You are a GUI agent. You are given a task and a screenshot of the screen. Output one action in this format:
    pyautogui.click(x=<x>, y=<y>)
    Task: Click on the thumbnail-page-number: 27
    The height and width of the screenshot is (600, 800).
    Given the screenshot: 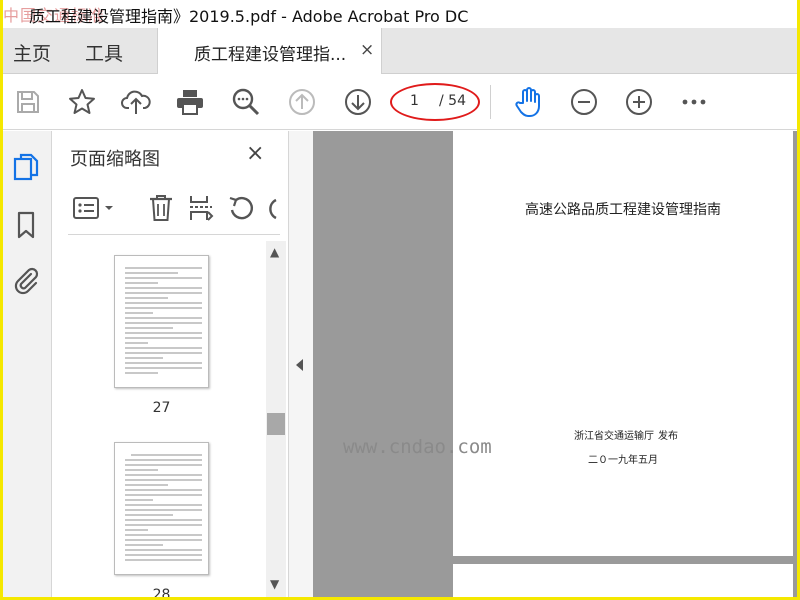 What is the action you would take?
    pyautogui.click(x=161, y=408)
    